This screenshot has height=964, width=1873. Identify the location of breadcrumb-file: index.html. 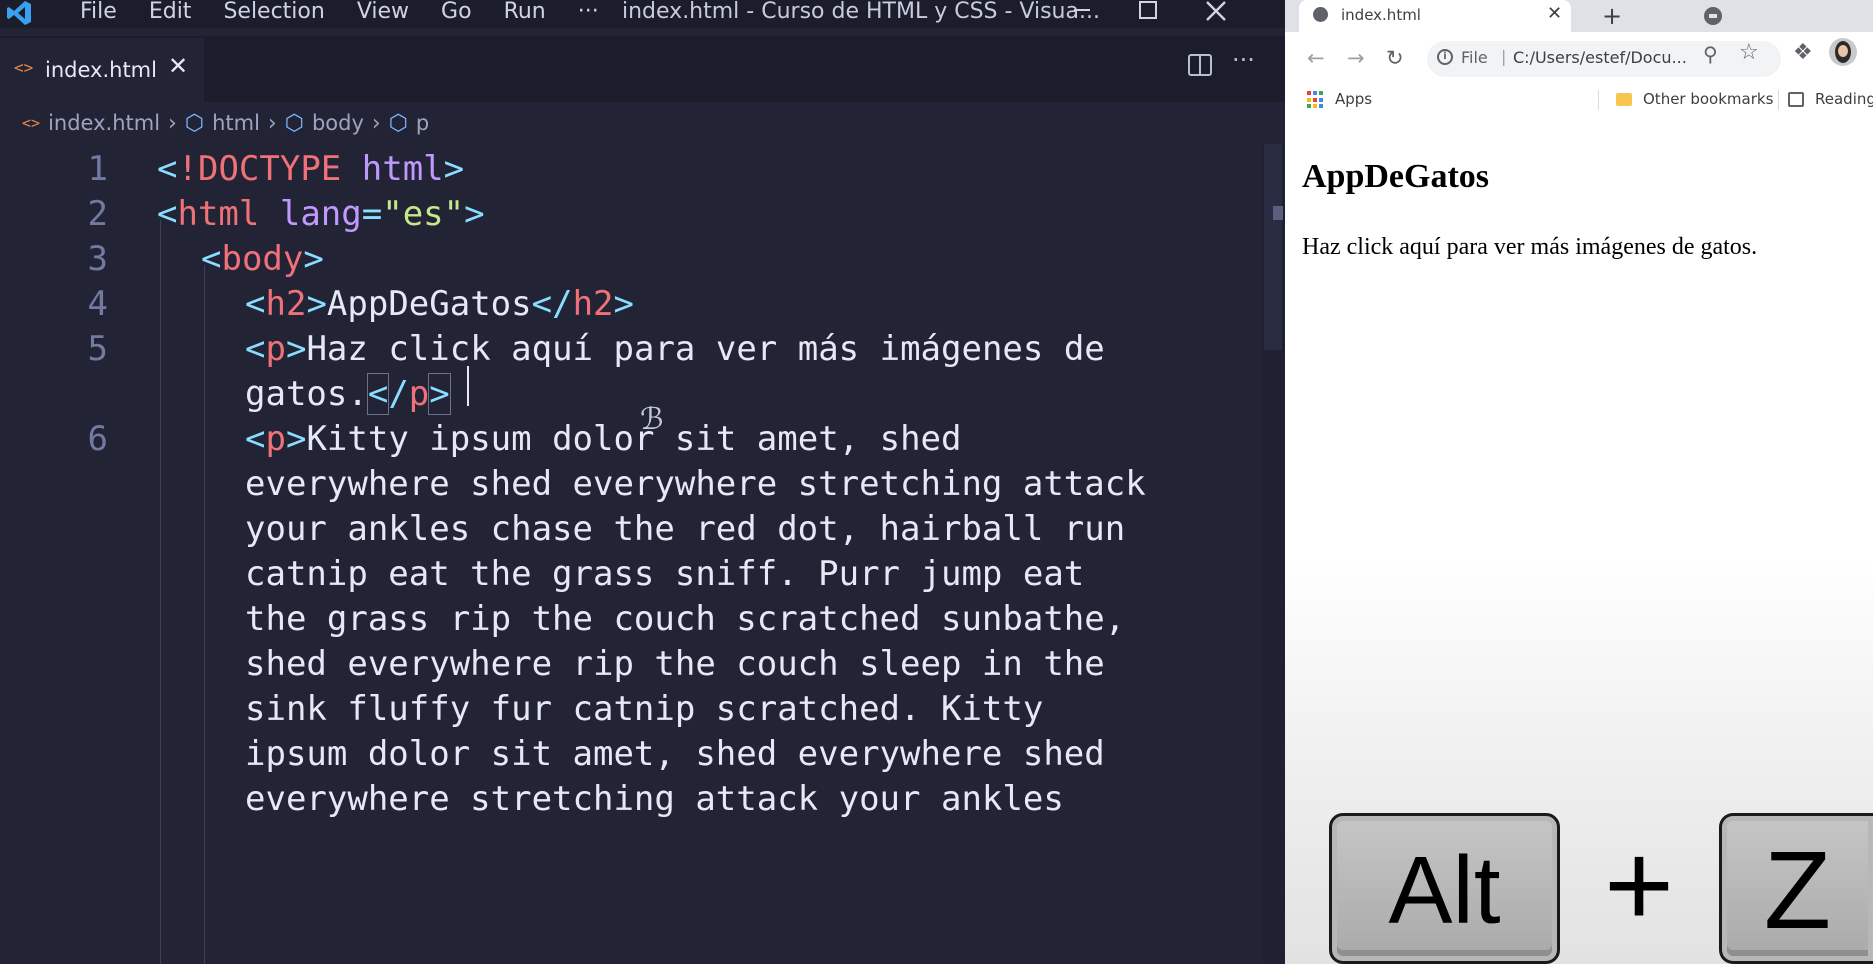
(104, 123).